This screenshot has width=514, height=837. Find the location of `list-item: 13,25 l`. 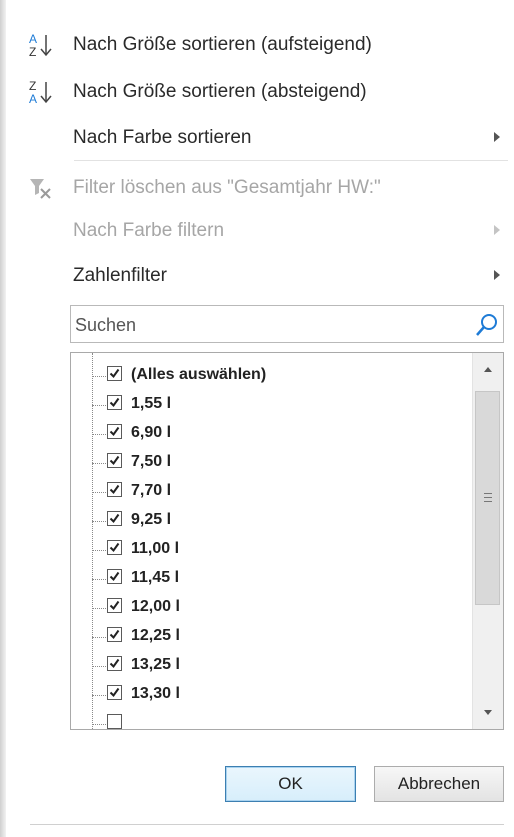

list-item: 13,25 l is located at coordinates (277, 666).